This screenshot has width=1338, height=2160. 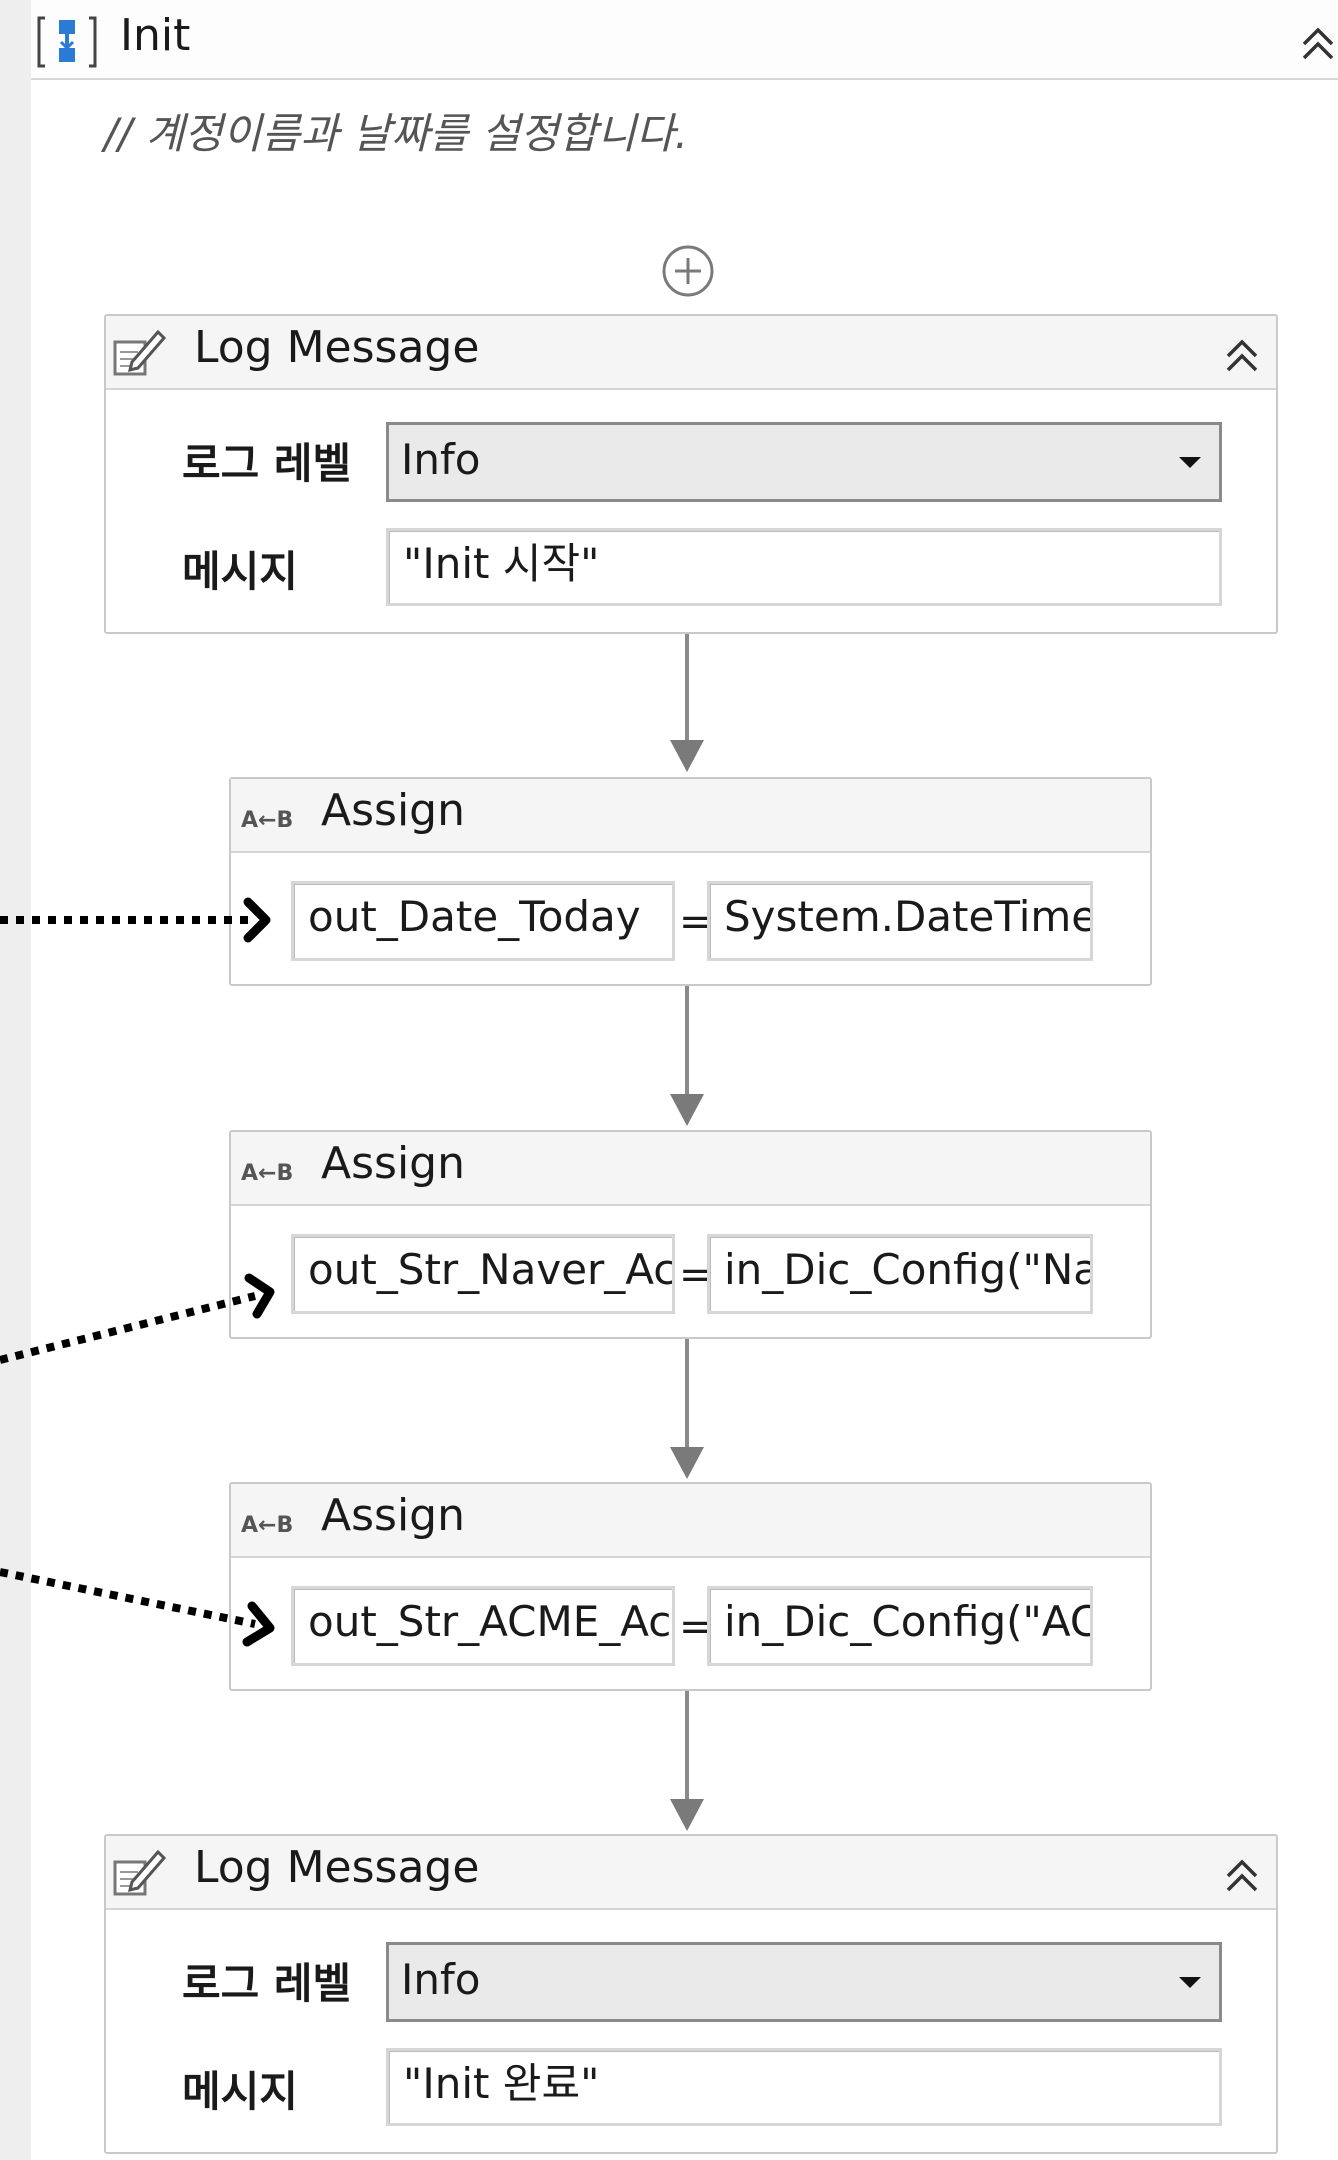 What do you see at coordinates (267, 1983) in the screenshot?
I see `log-level-label: 로그 레벨` at bounding box center [267, 1983].